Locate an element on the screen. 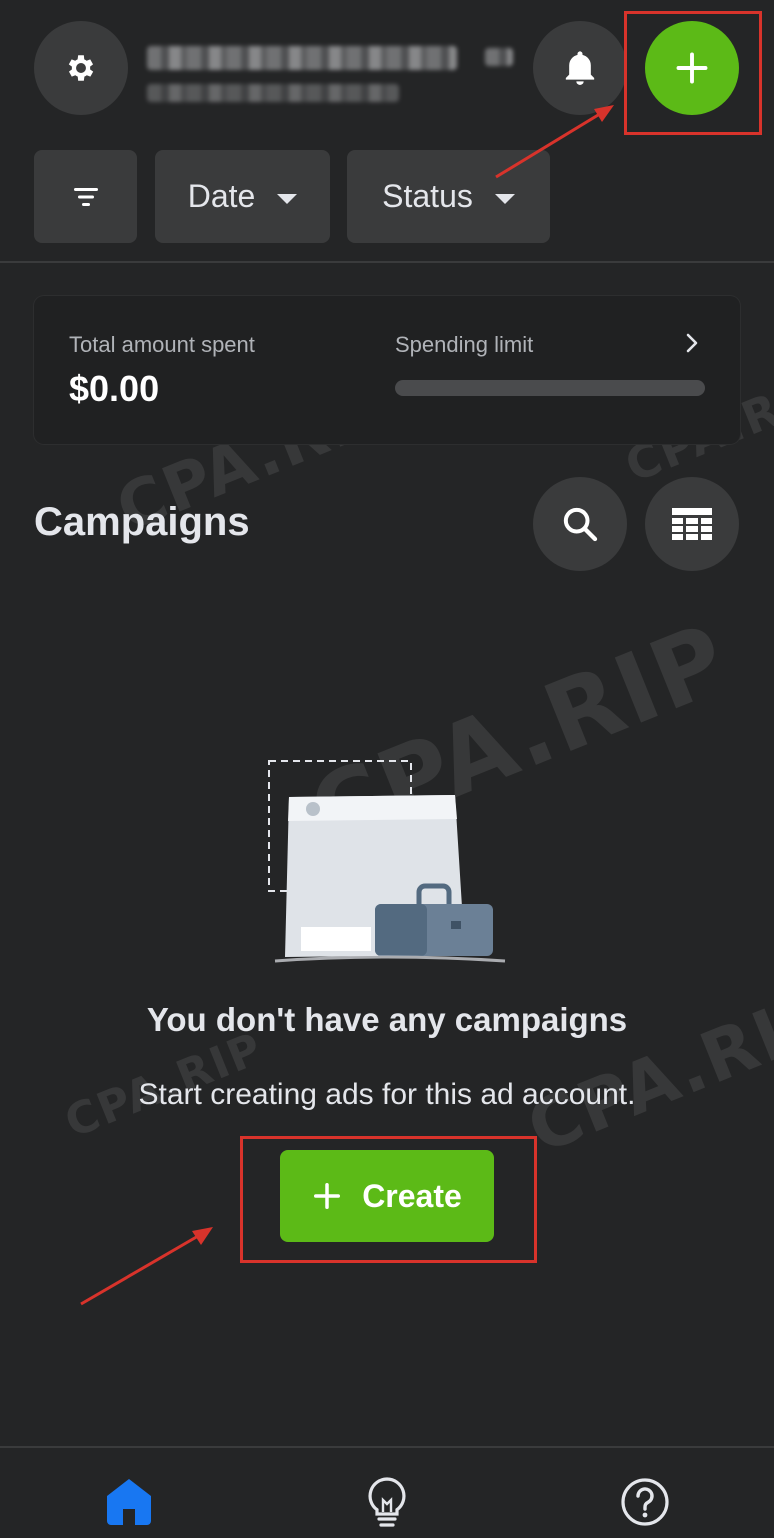 This screenshot has width=774, height=1538. empty-campaigns-illustration is located at coordinates (387, 861).